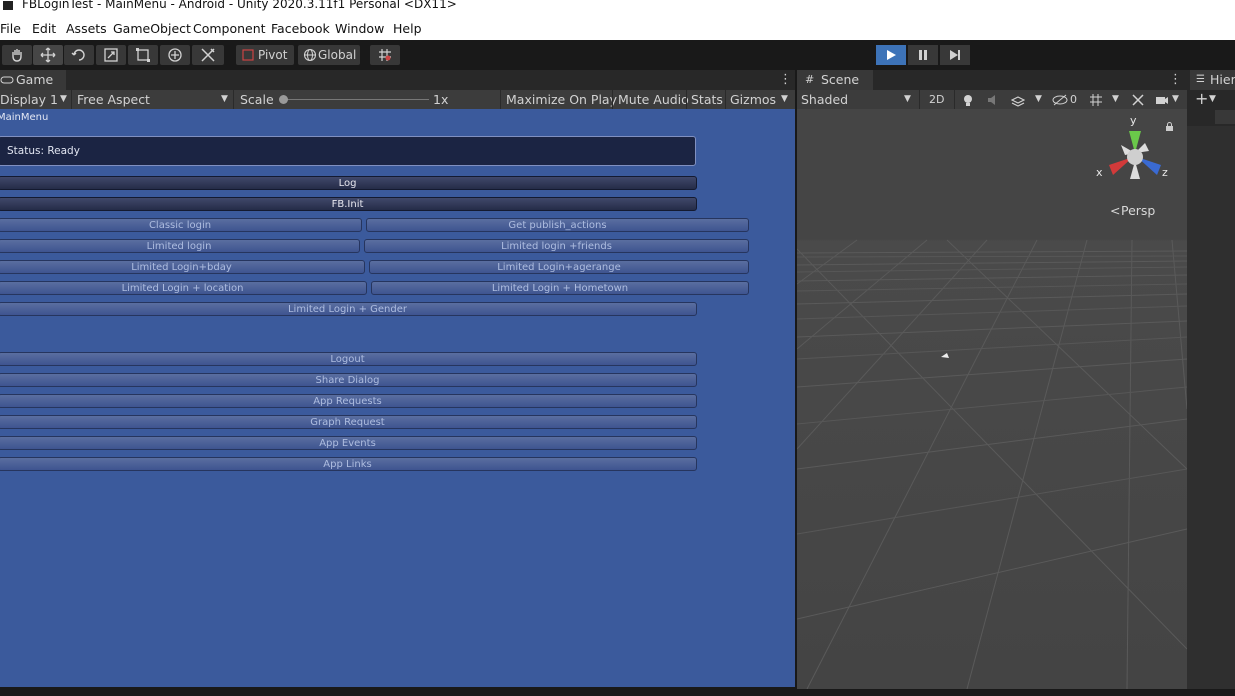 This screenshot has width=1235, height=696. I want to click on menu-gameobject: GameObject, so click(152, 28).